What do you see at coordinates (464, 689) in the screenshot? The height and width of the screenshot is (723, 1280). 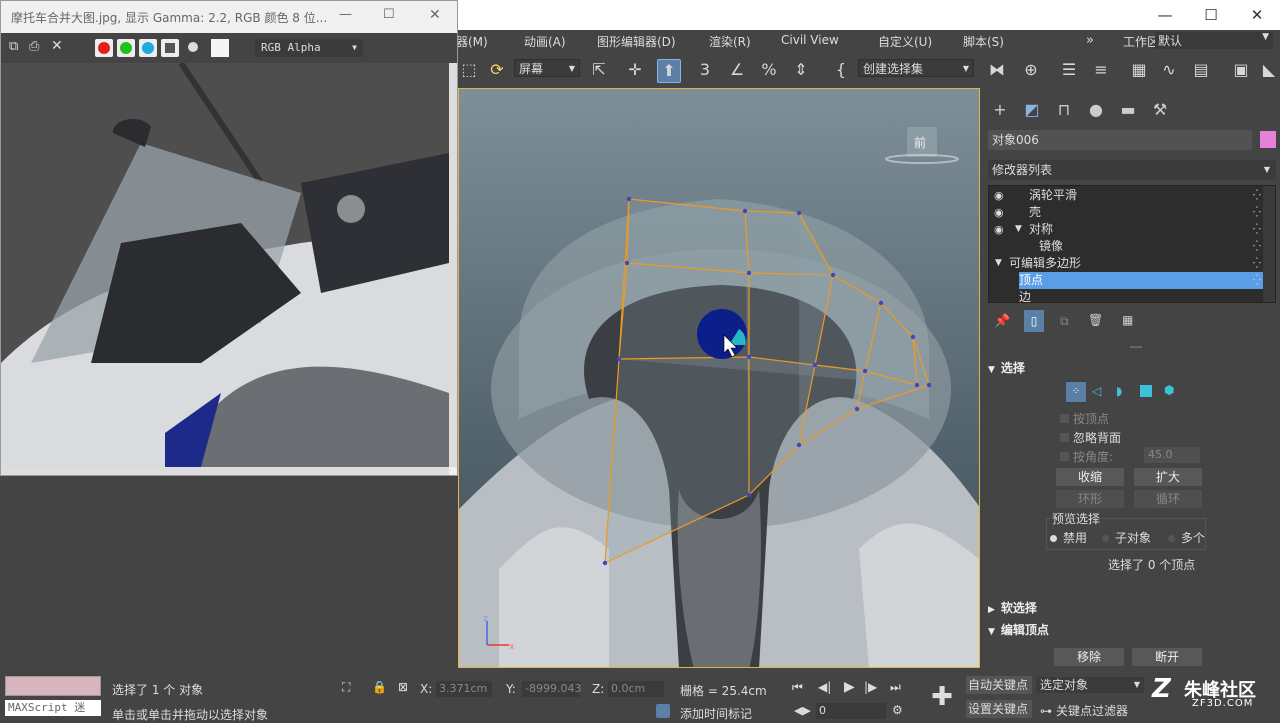 I see `x-coordinate-field: 3.371cm` at bounding box center [464, 689].